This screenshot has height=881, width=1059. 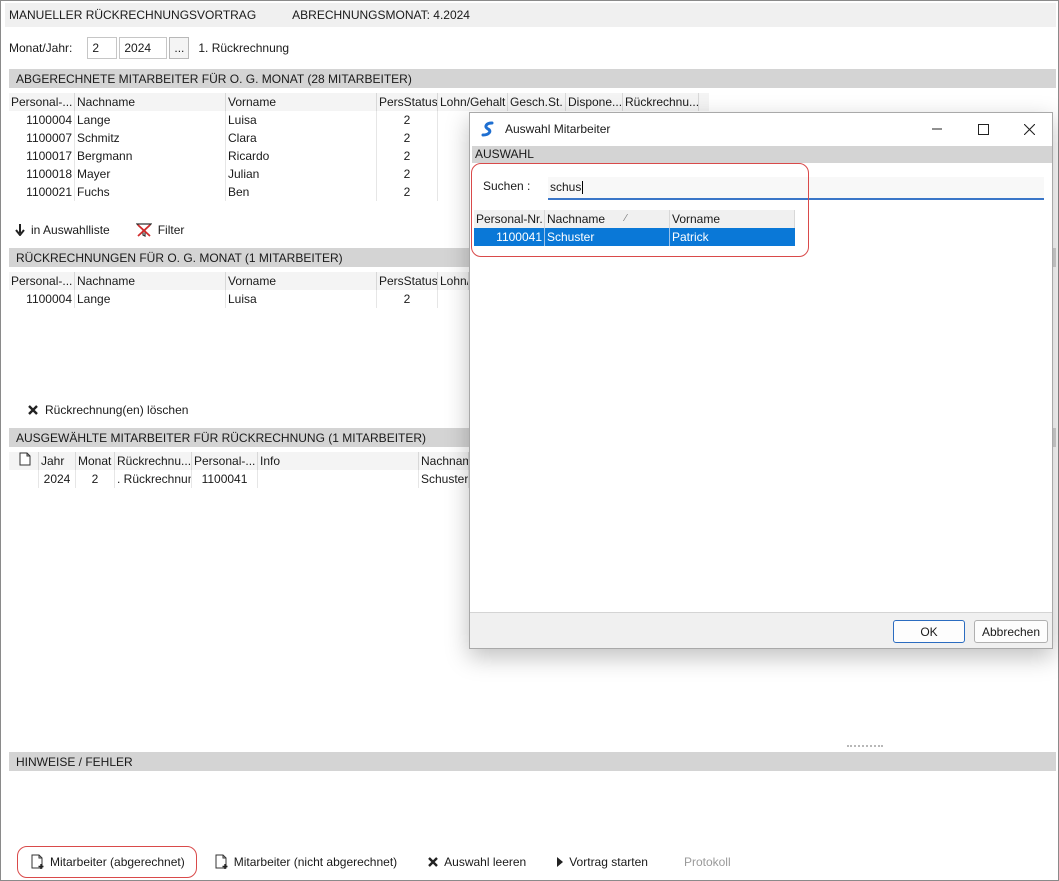 What do you see at coordinates (95, 461) in the screenshot?
I see `col-monat: Monat` at bounding box center [95, 461].